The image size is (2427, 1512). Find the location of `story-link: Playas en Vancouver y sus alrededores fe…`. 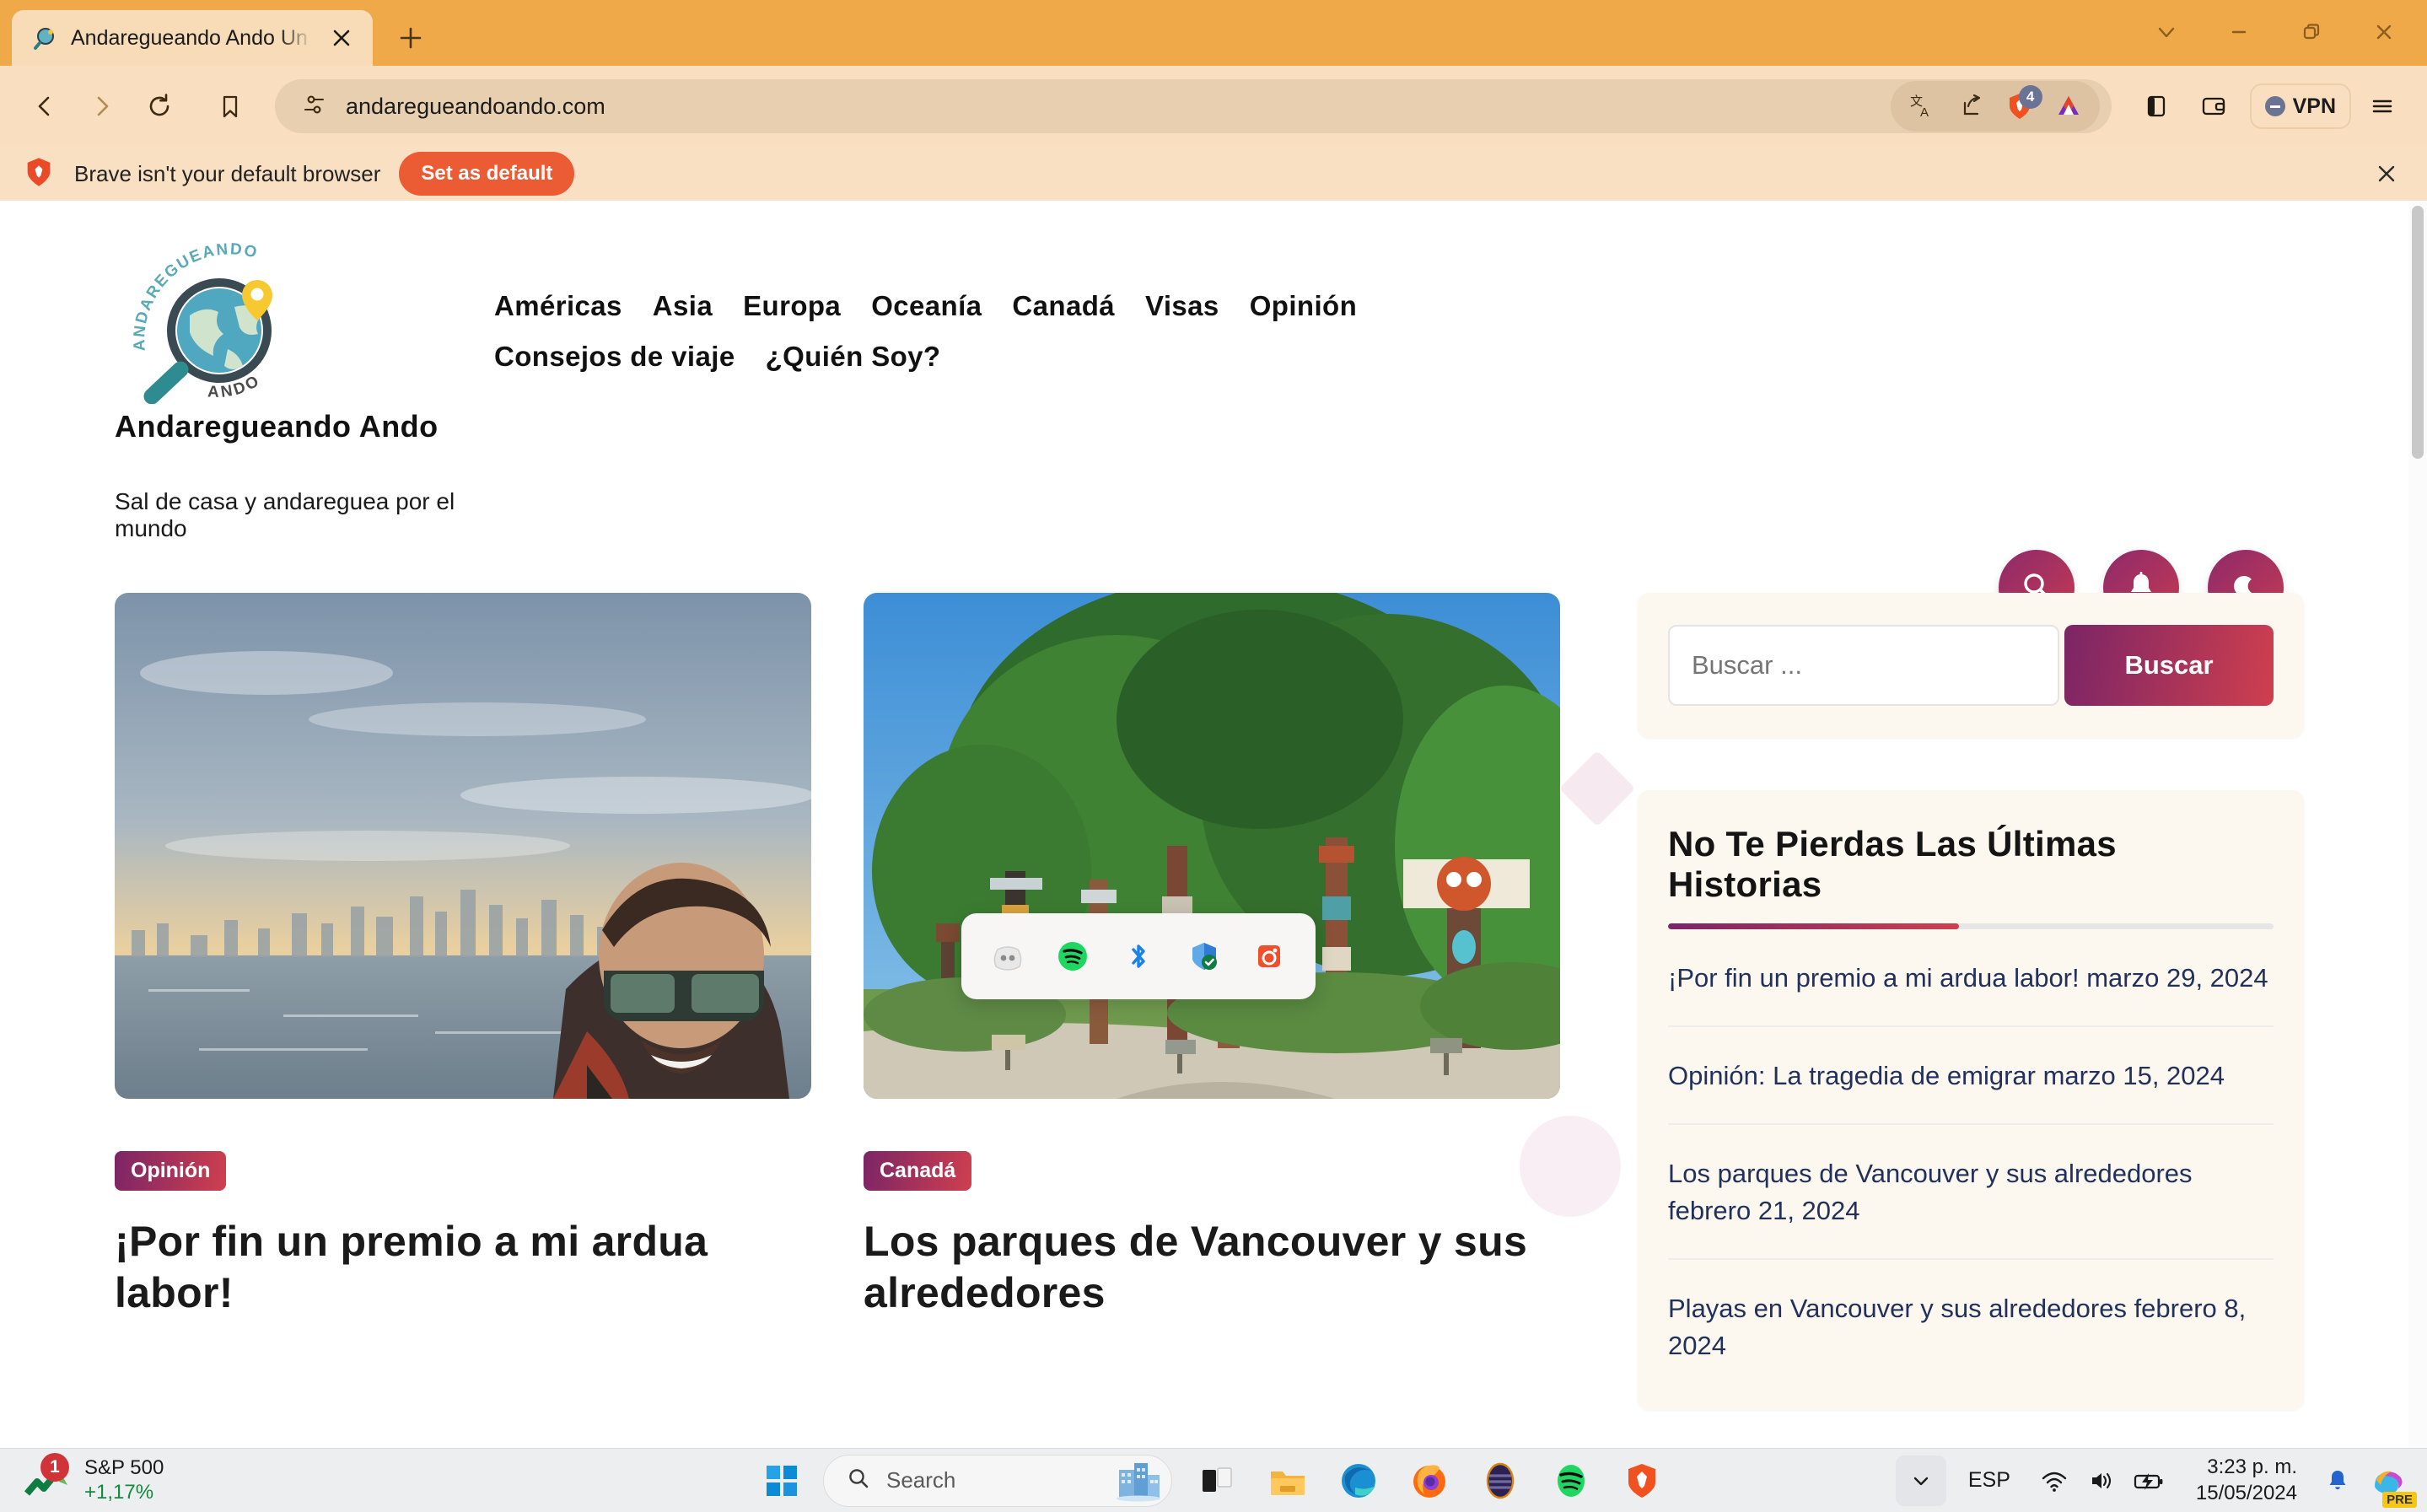

story-link: Playas en Vancouver y sus alrededores fe… is located at coordinates (1971, 1327).